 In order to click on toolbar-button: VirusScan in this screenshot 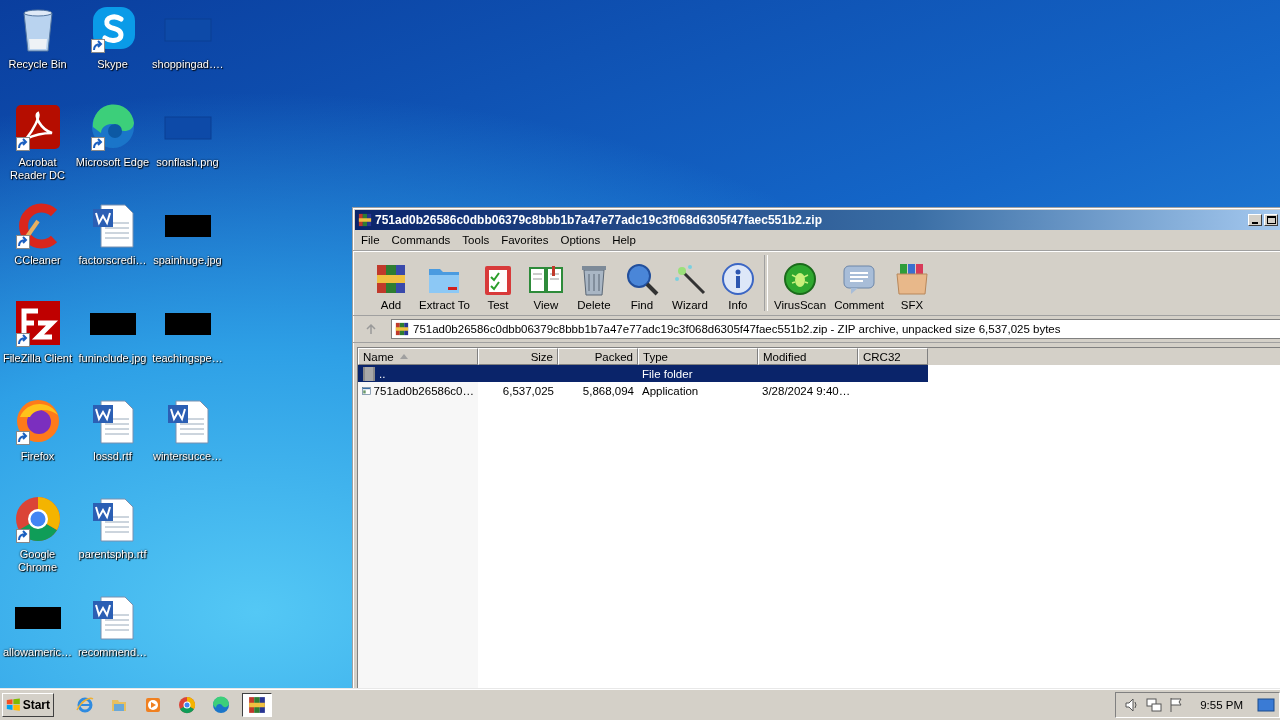, I will do `click(800, 286)`.